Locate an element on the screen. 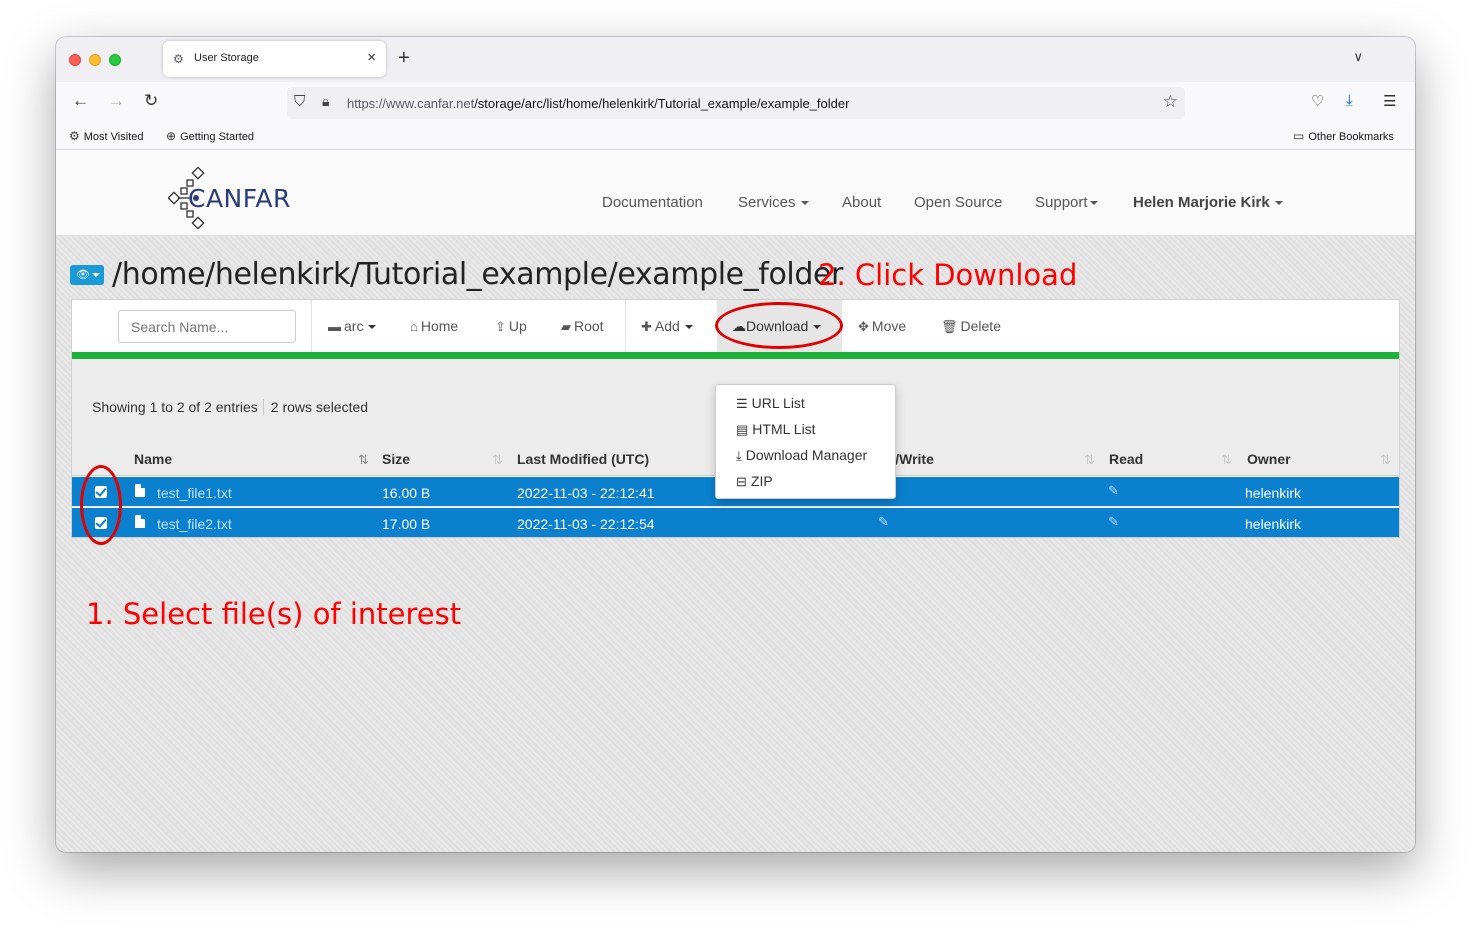  arc-dropdown-button: ▬ arc is located at coordinates (352, 326).